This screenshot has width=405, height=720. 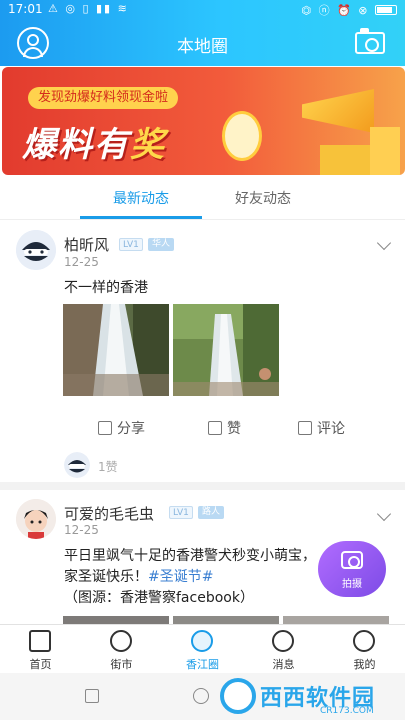 I want to click on banner-headline: 爆料有奖, so click(x=94, y=141).